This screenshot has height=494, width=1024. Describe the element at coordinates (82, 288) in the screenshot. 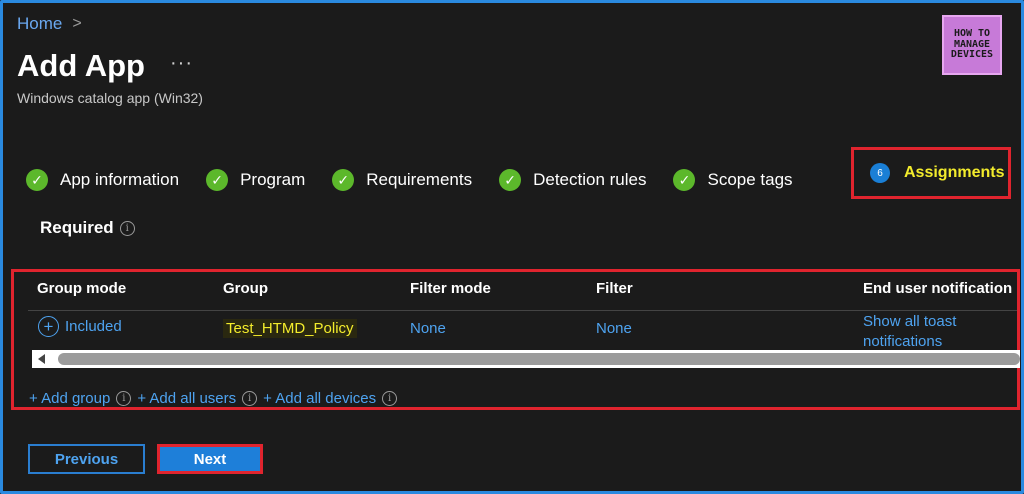

I see `column-header-group-mode: Group mode` at that location.